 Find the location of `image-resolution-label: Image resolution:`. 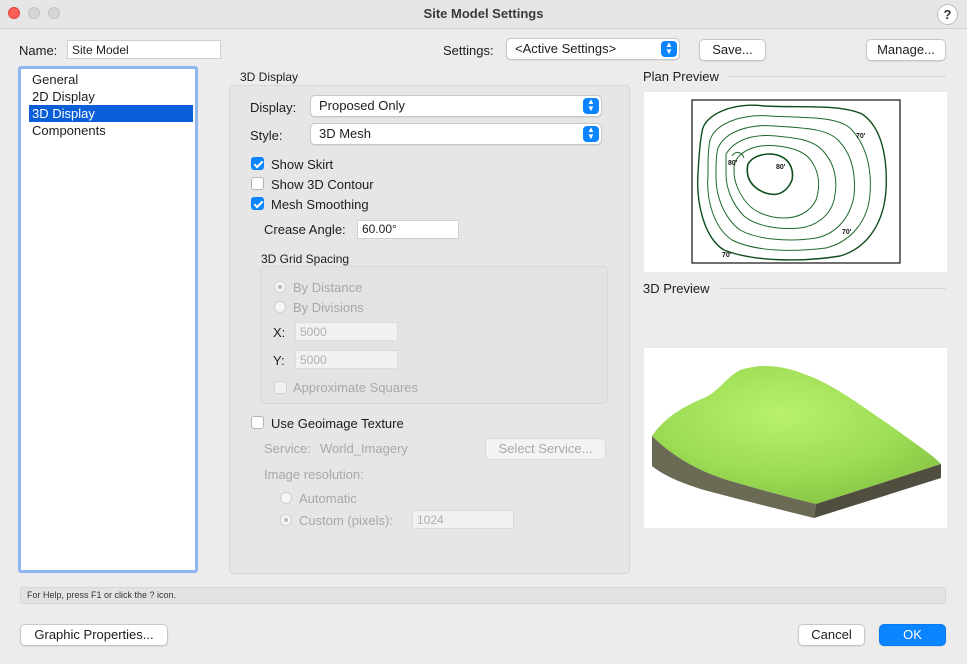

image-resolution-label: Image resolution: is located at coordinates (314, 474).